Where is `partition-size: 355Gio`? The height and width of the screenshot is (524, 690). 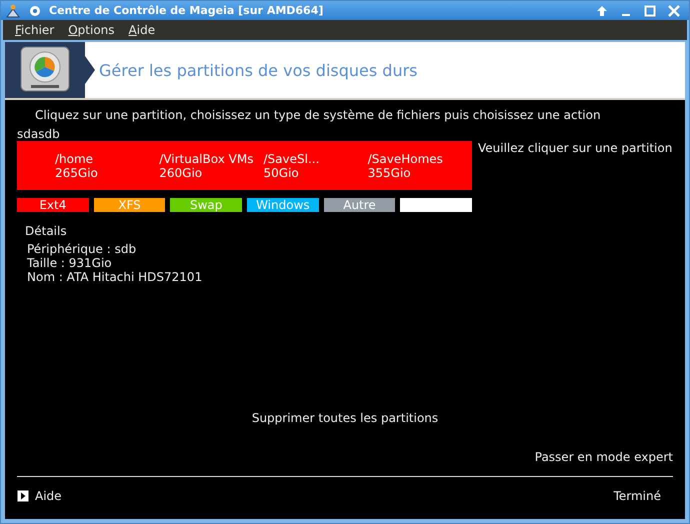
partition-size: 355Gio is located at coordinates (390, 173).